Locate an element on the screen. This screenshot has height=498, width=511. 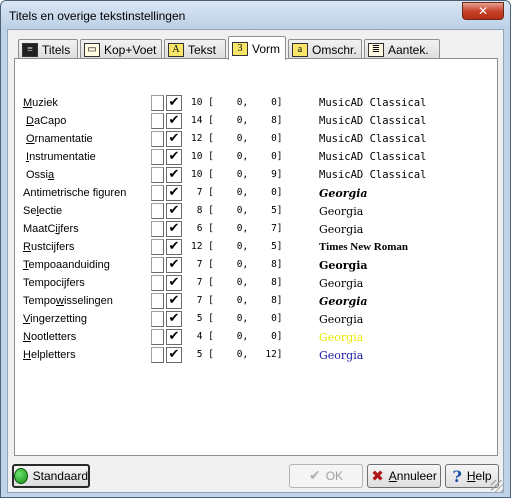
row-label: MaatCijfers is located at coordinates (51, 229).